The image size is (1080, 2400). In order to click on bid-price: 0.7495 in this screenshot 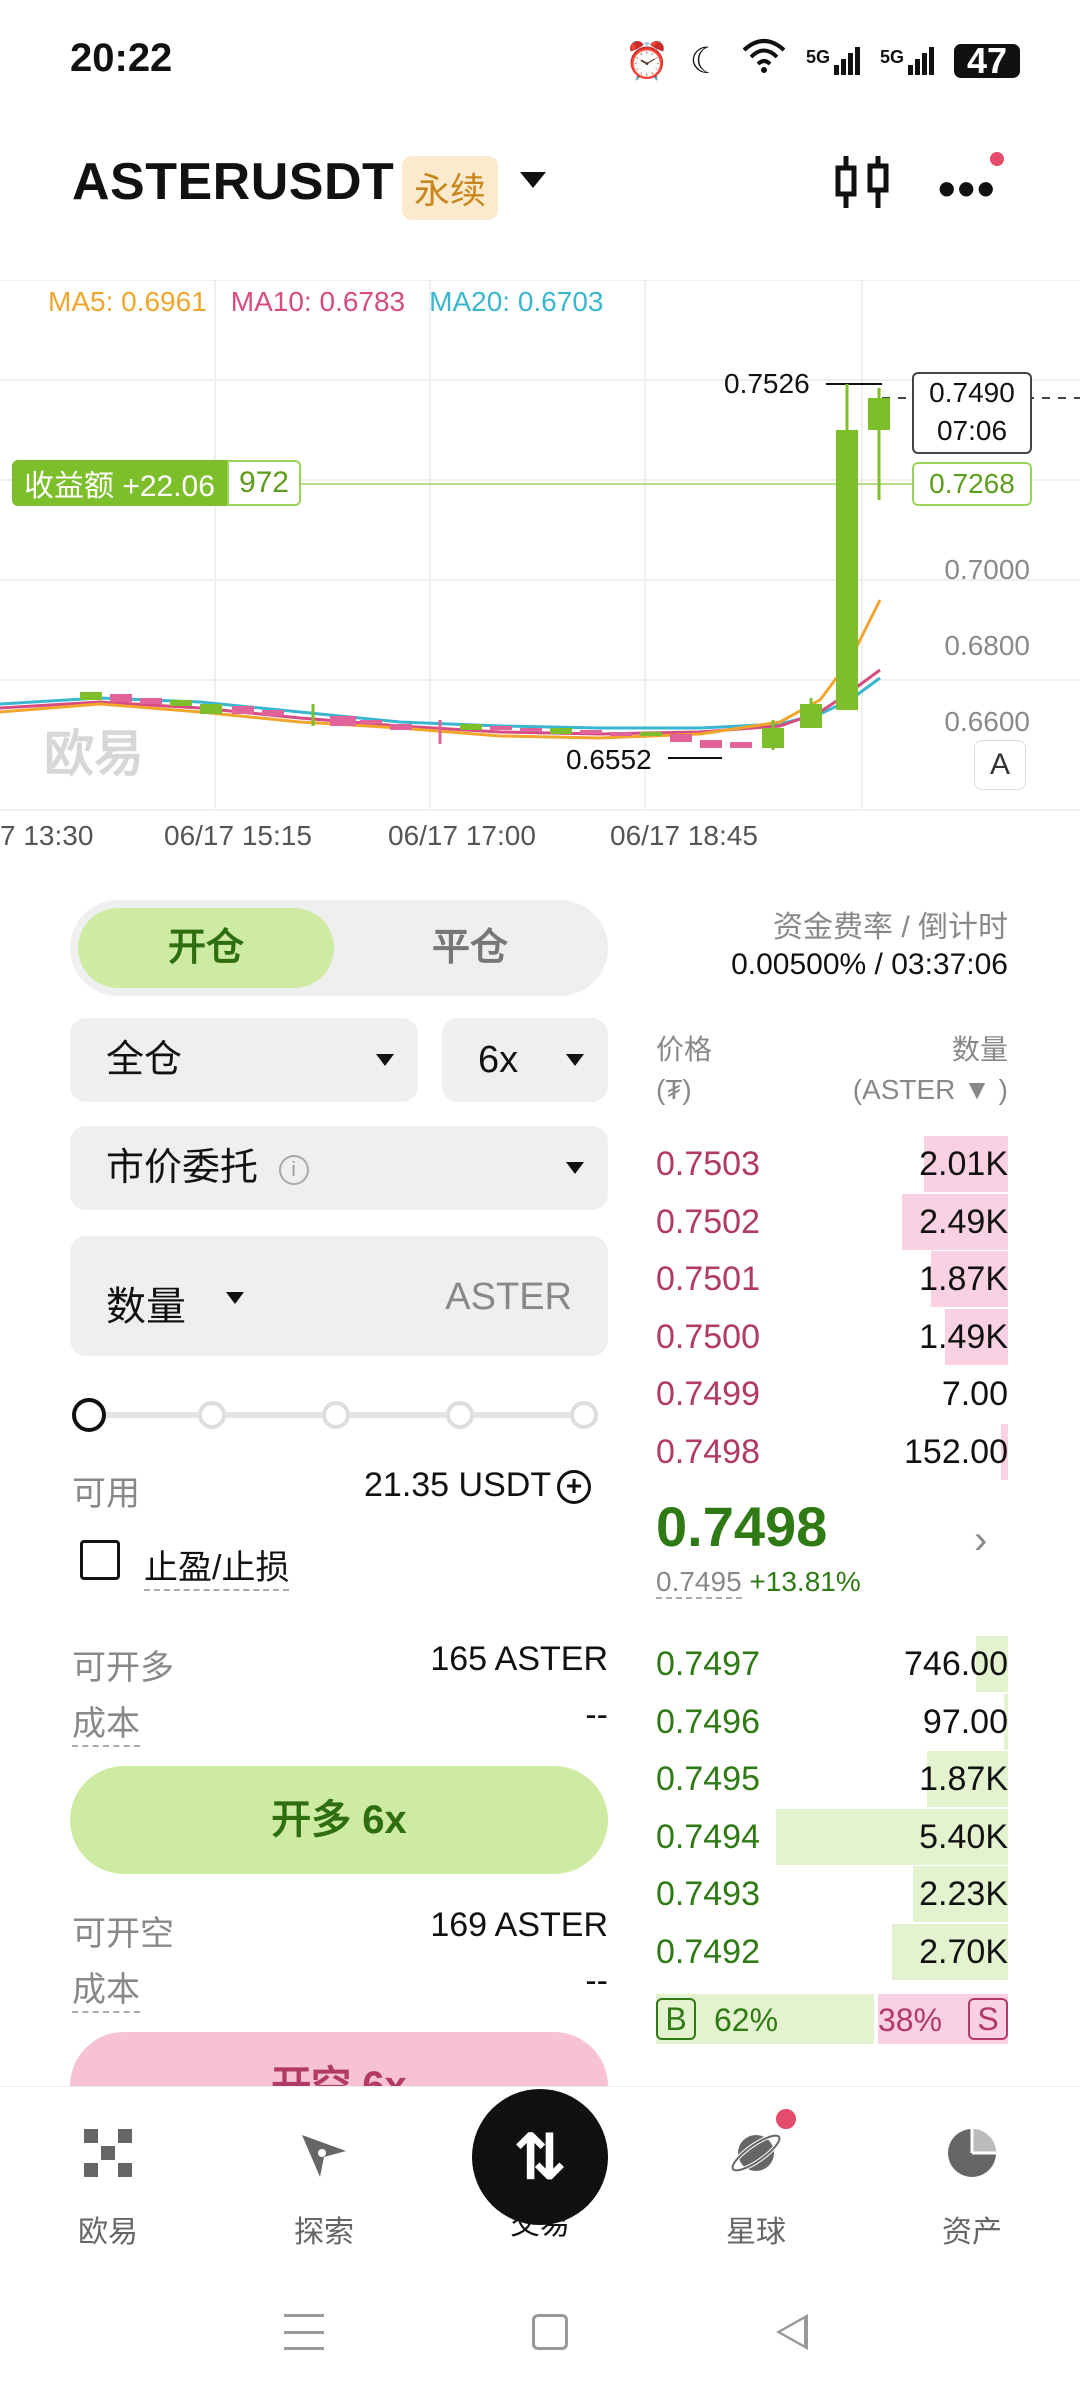, I will do `click(708, 1779)`.